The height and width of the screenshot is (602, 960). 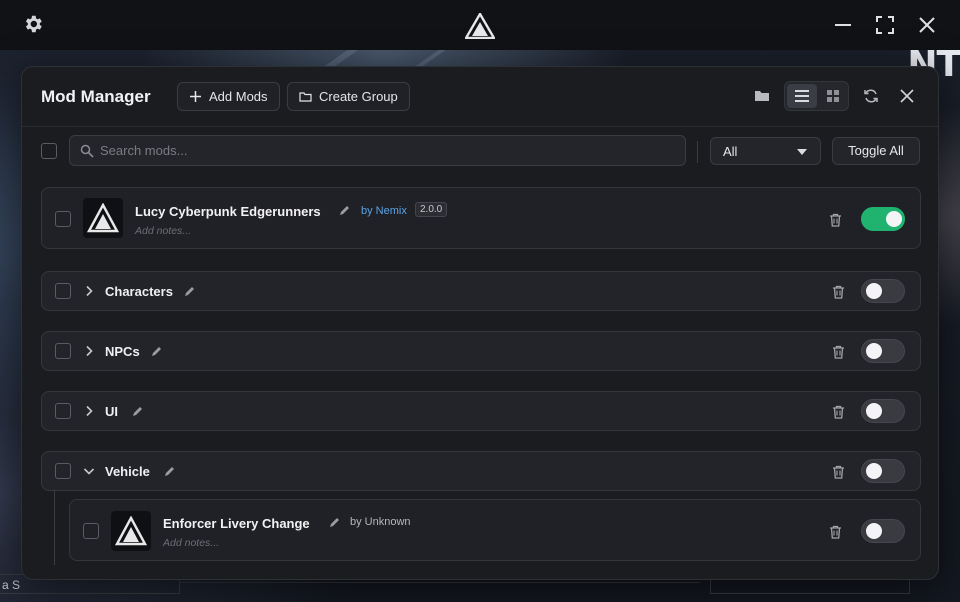 What do you see at coordinates (885, 25) in the screenshot?
I see `maximize-icon` at bounding box center [885, 25].